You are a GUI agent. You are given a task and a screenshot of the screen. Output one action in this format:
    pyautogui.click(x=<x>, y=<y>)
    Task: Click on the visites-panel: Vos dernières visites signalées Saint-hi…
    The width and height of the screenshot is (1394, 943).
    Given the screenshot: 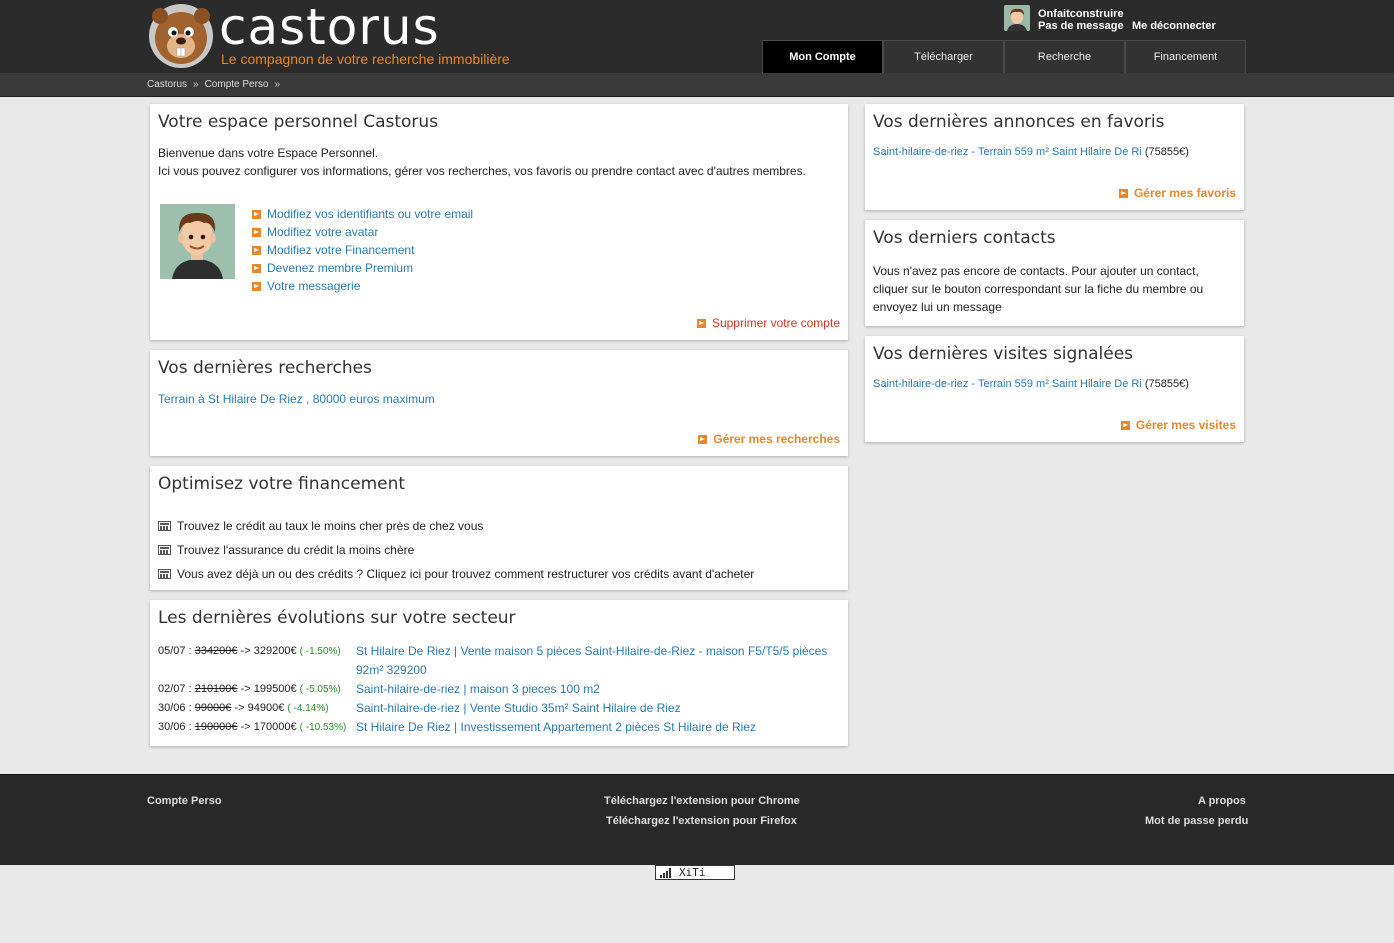 What is the action you would take?
    pyautogui.click(x=1054, y=389)
    